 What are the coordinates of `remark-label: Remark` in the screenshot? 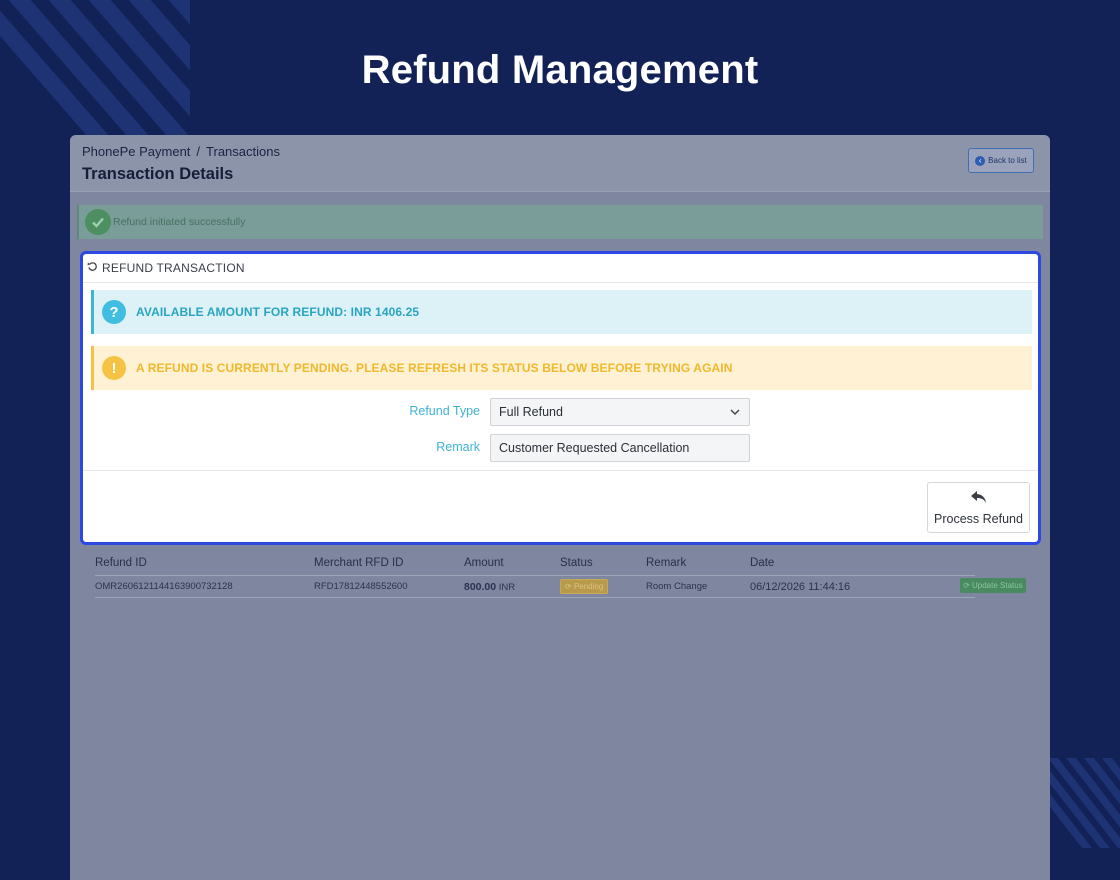 It's located at (458, 447).